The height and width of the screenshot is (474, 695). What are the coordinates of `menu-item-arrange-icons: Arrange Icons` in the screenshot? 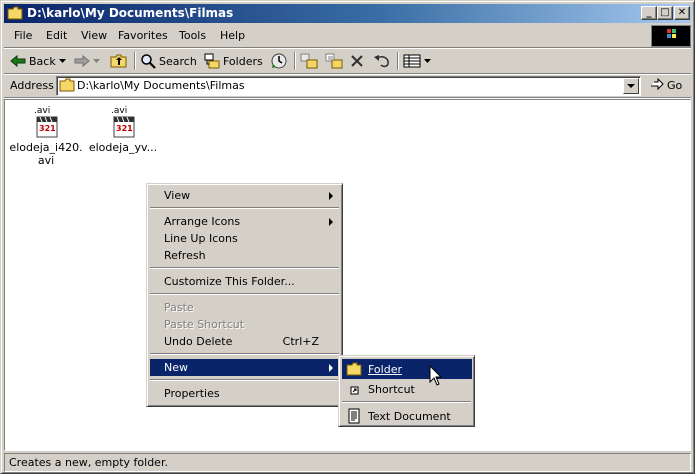 It's located at (244, 221).